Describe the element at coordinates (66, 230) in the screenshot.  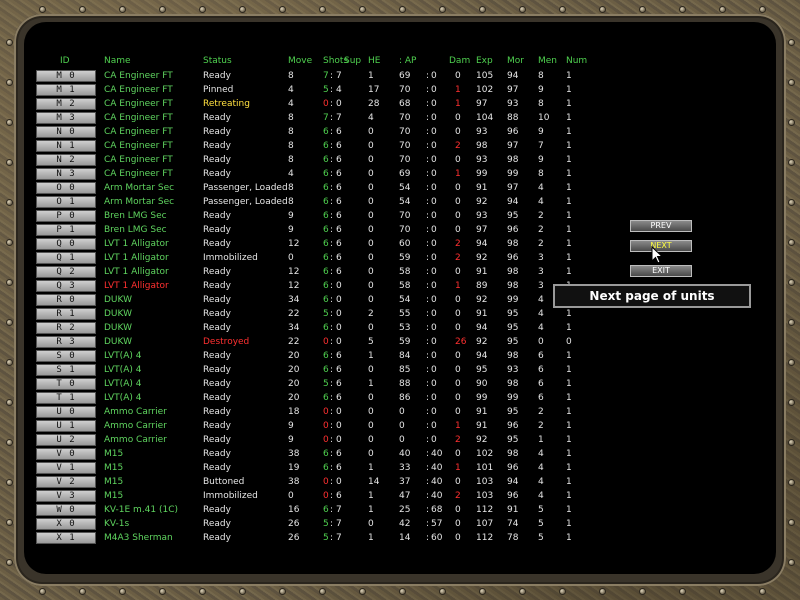
I see `unit-id-button: P 1` at that location.